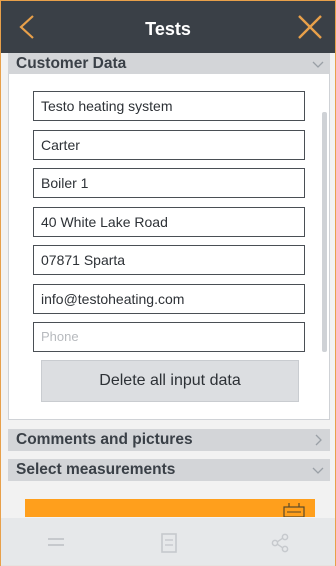  I want to click on close-icon, so click(310, 27).